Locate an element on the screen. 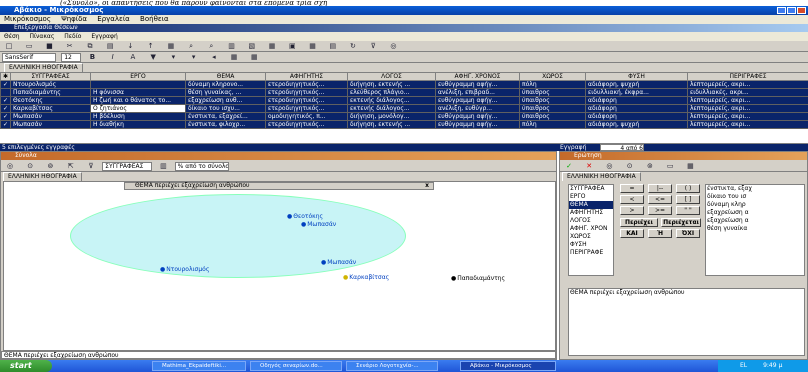 Image resolution: width=808 pixels, height=372 pixels. set-label-bar: ΘΕΜΑ περιέχει εξαχρείωση ανθρώπου x is located at coordinates (279, 186).